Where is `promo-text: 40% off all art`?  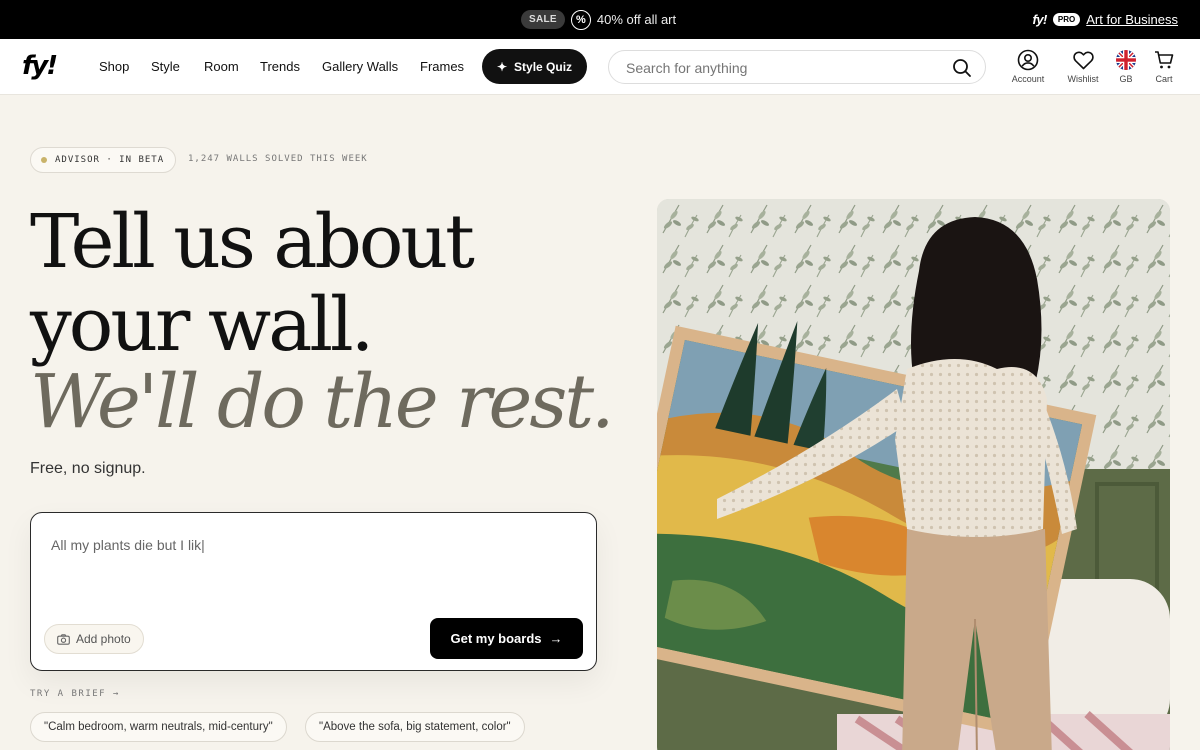
promo-text: 40% off all art is located at coordinates (636, 19).